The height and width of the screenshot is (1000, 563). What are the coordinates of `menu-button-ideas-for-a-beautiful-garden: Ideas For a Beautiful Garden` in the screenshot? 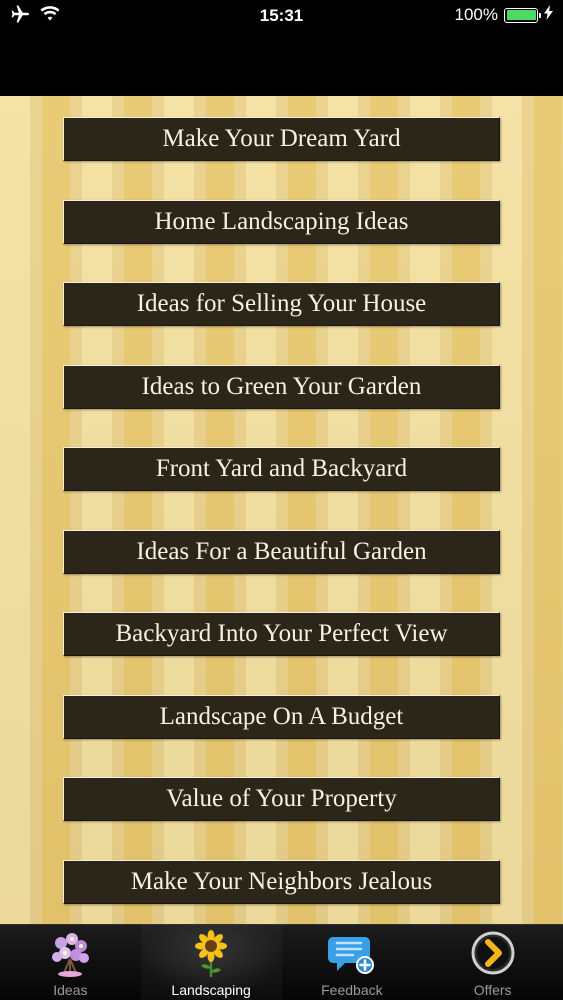 It's located at (281, 552).